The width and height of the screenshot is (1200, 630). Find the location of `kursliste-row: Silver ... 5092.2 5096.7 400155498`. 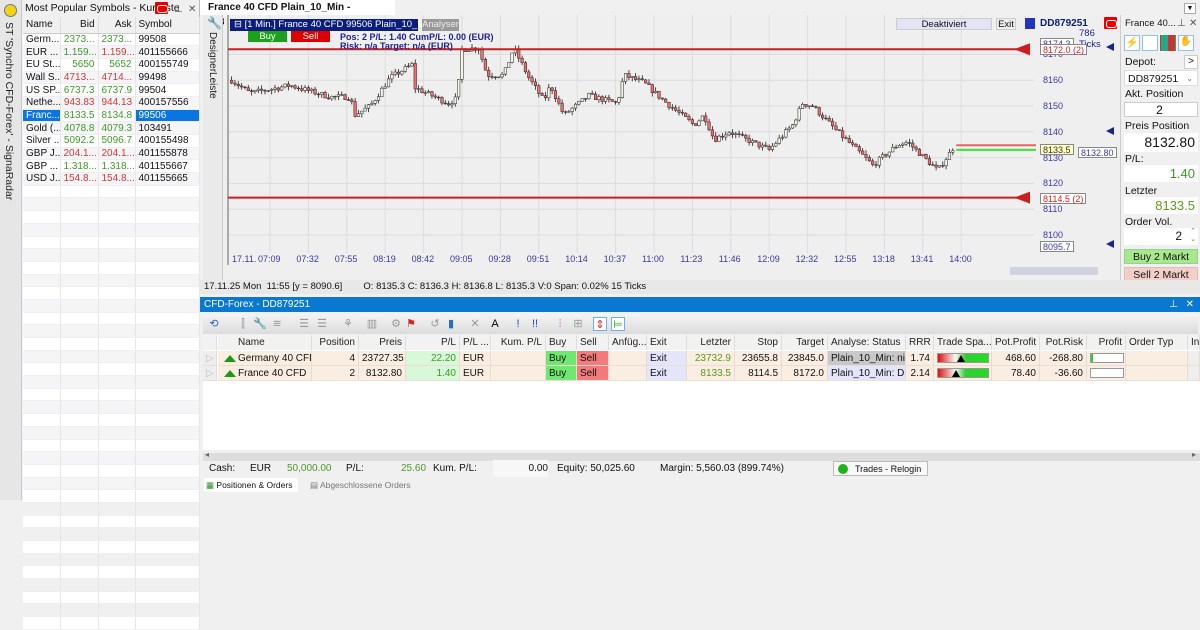

kursliste-row: Silver ... 5092.2 5096.7 400155498 is located at coordinates (111, 141).